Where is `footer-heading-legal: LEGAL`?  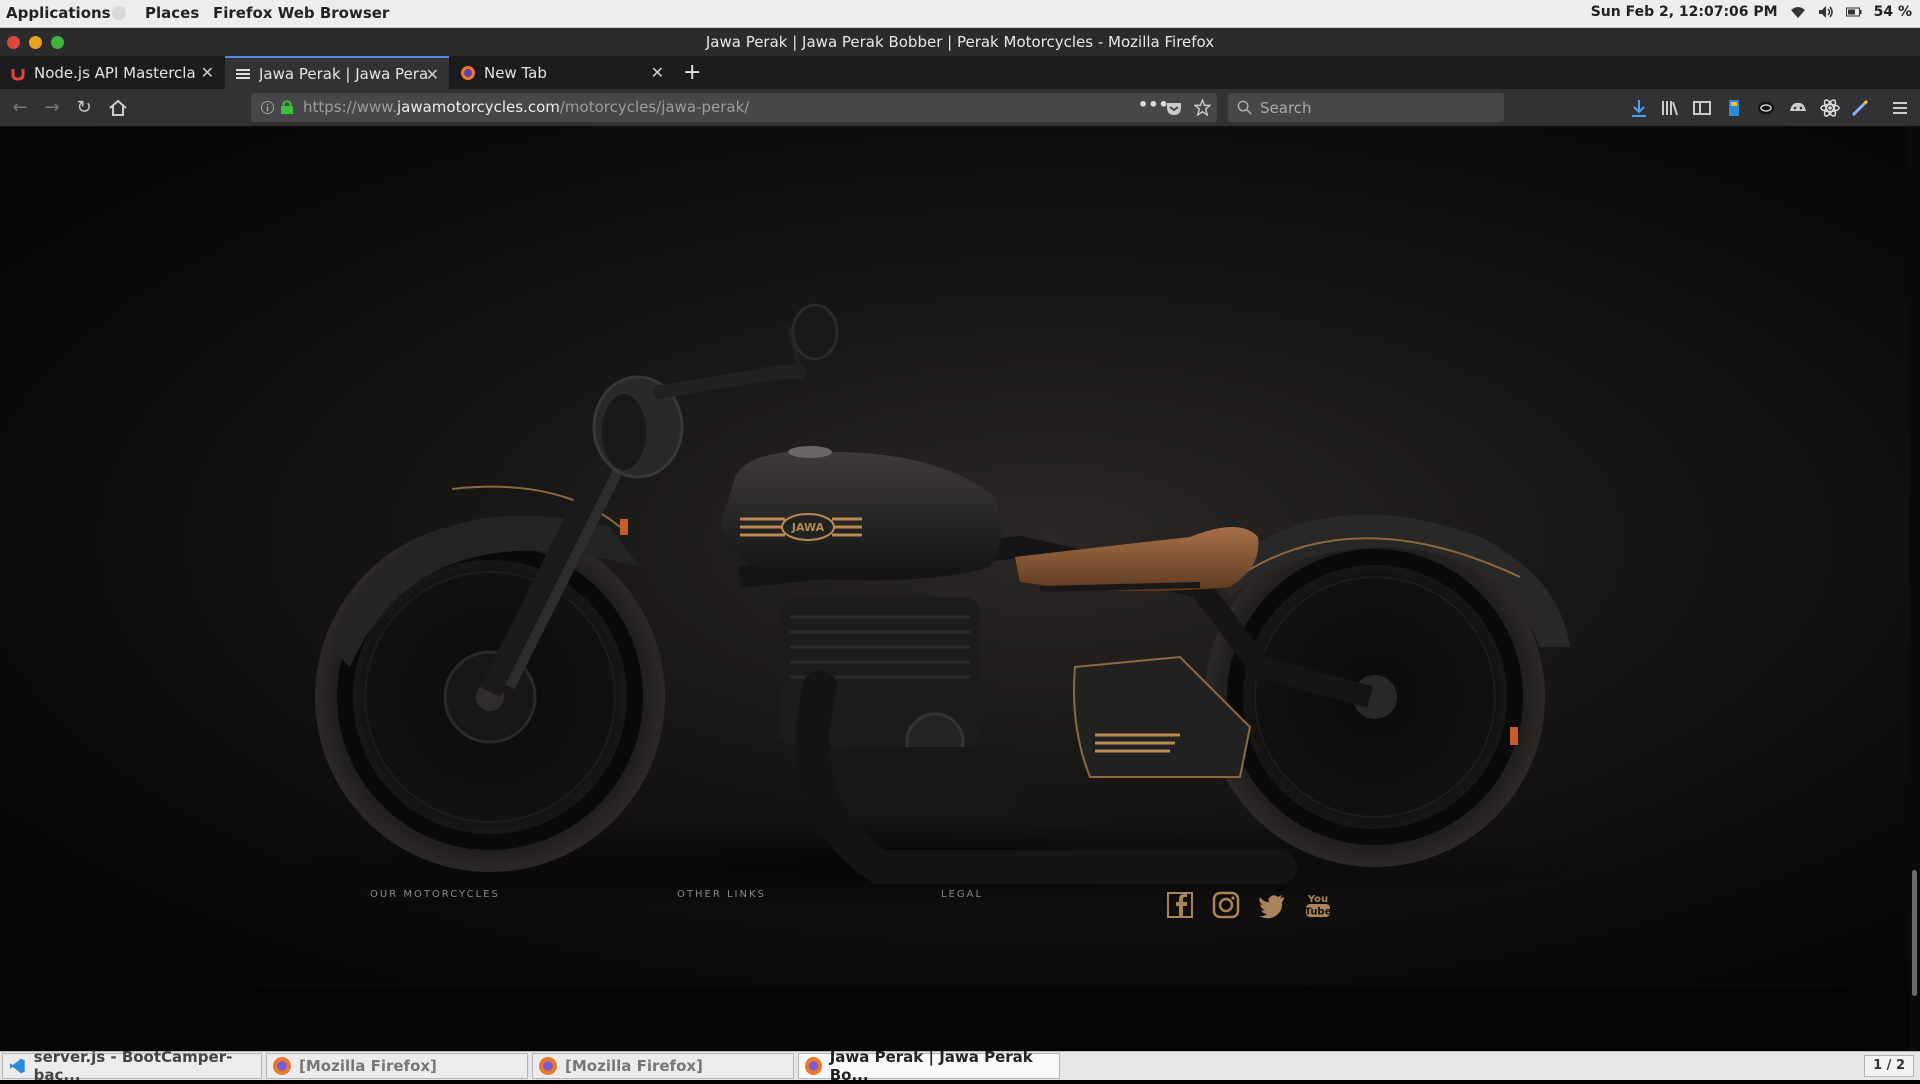 footer-heading-legal: LEGAL is located at coordinates (962, 894).